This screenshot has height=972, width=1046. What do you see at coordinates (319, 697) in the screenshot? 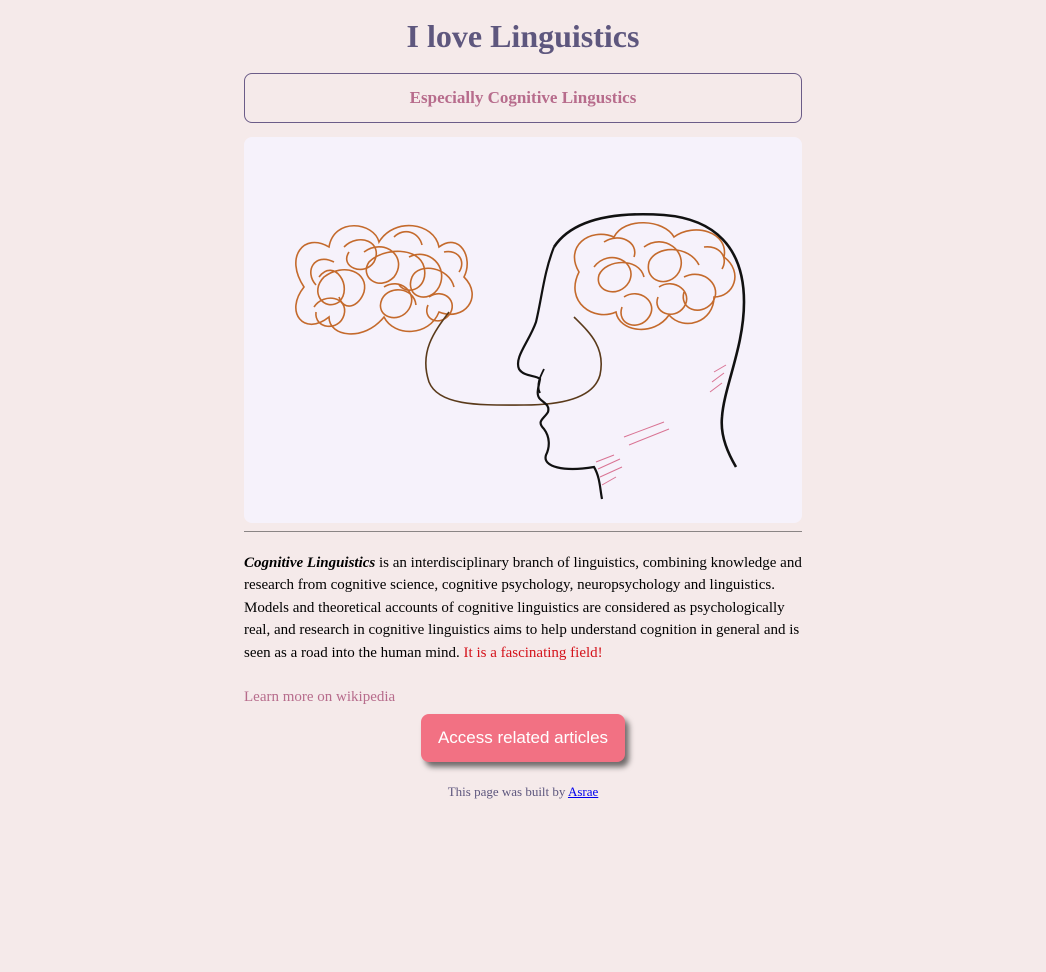
I see `wikipedia-link: Learn more on wikipedia` at bounding box center [319, 697].